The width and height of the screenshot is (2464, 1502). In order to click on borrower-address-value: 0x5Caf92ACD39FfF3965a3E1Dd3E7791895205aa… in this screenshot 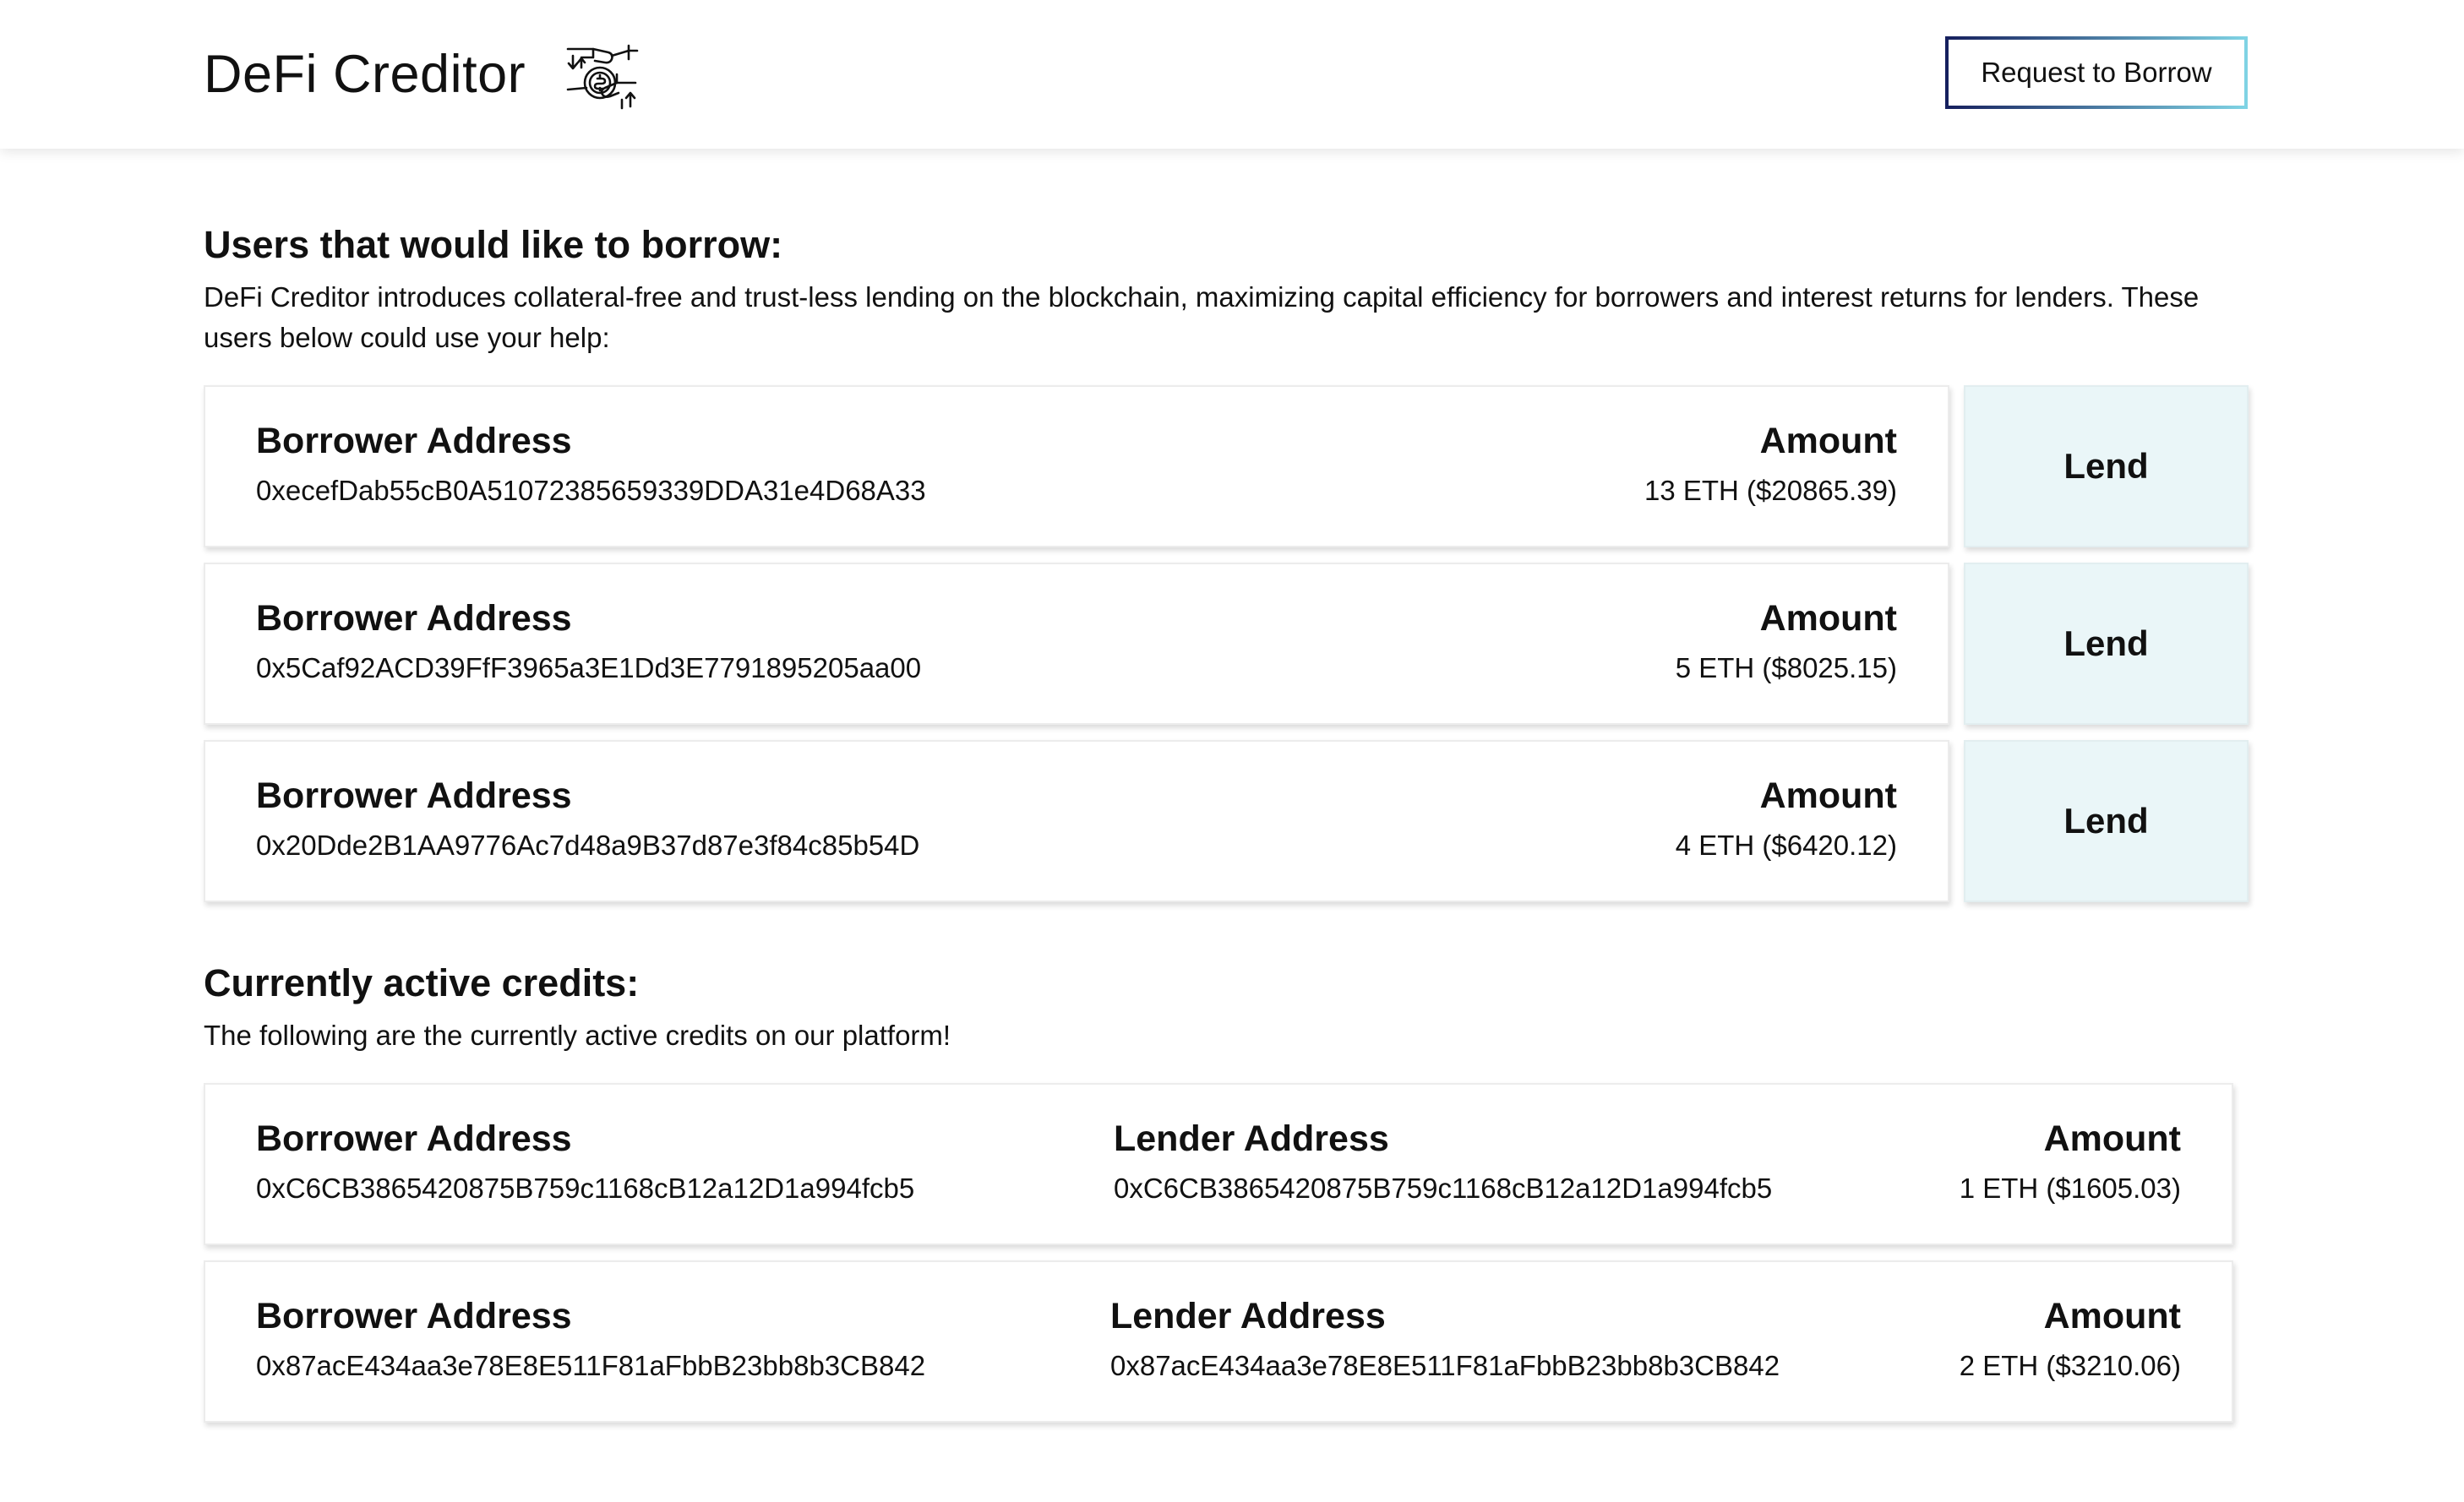, I will do `click(589, 667)`.